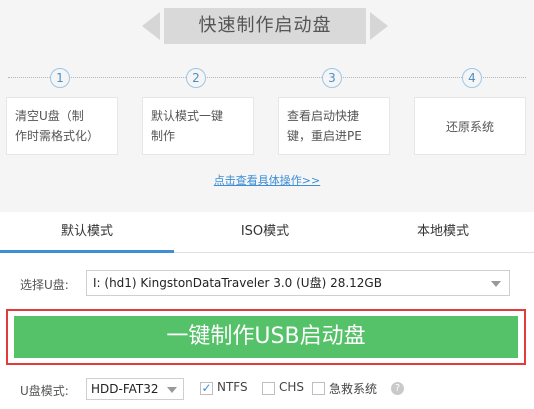 This screenshot has height=409, width=534. Describe the element at coordinates (397, 388) in the screenshot. I see `help-icon: ?` at that location.